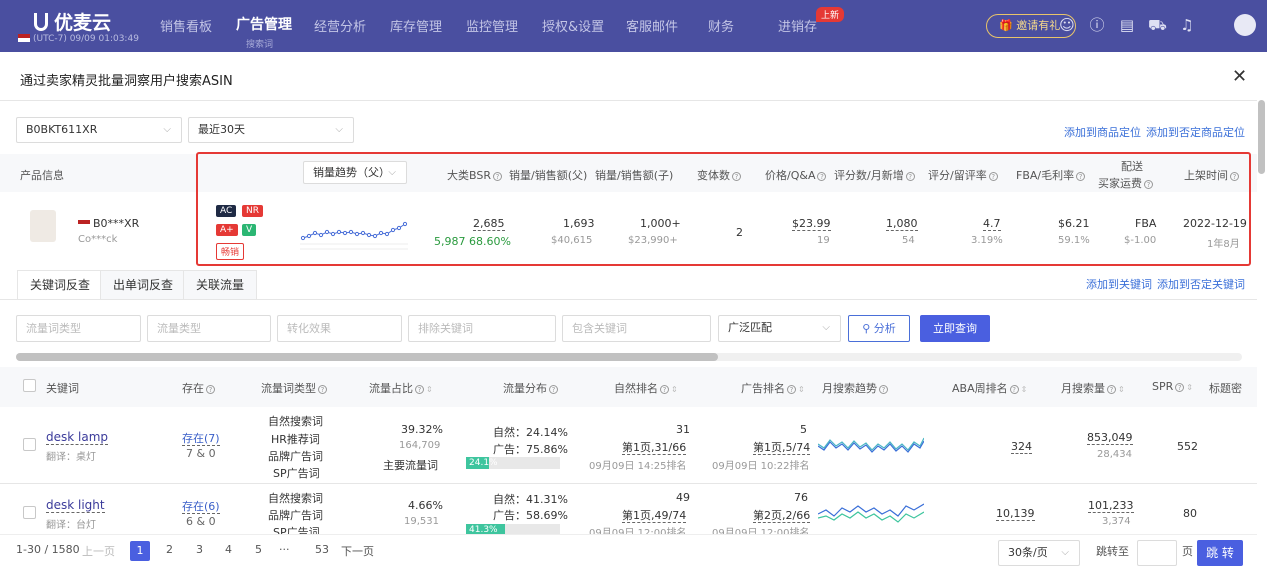 This screenshot has height=574, width=1267. What do you see at coordinates (108, 223) in the screenshot?
I see `product-asin: B0***XR` at bounding box center [108, 223].